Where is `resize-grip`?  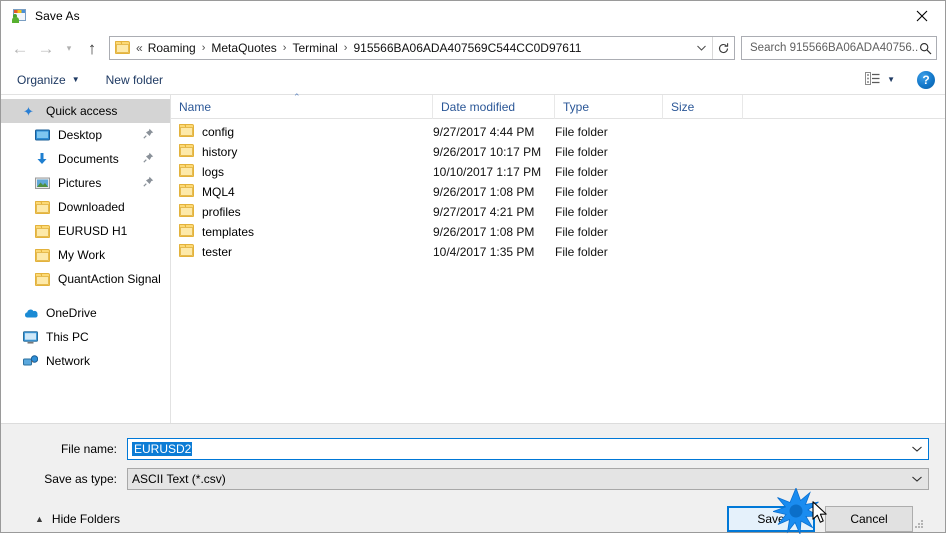
resize-grip is located at coordinates (919, 524).